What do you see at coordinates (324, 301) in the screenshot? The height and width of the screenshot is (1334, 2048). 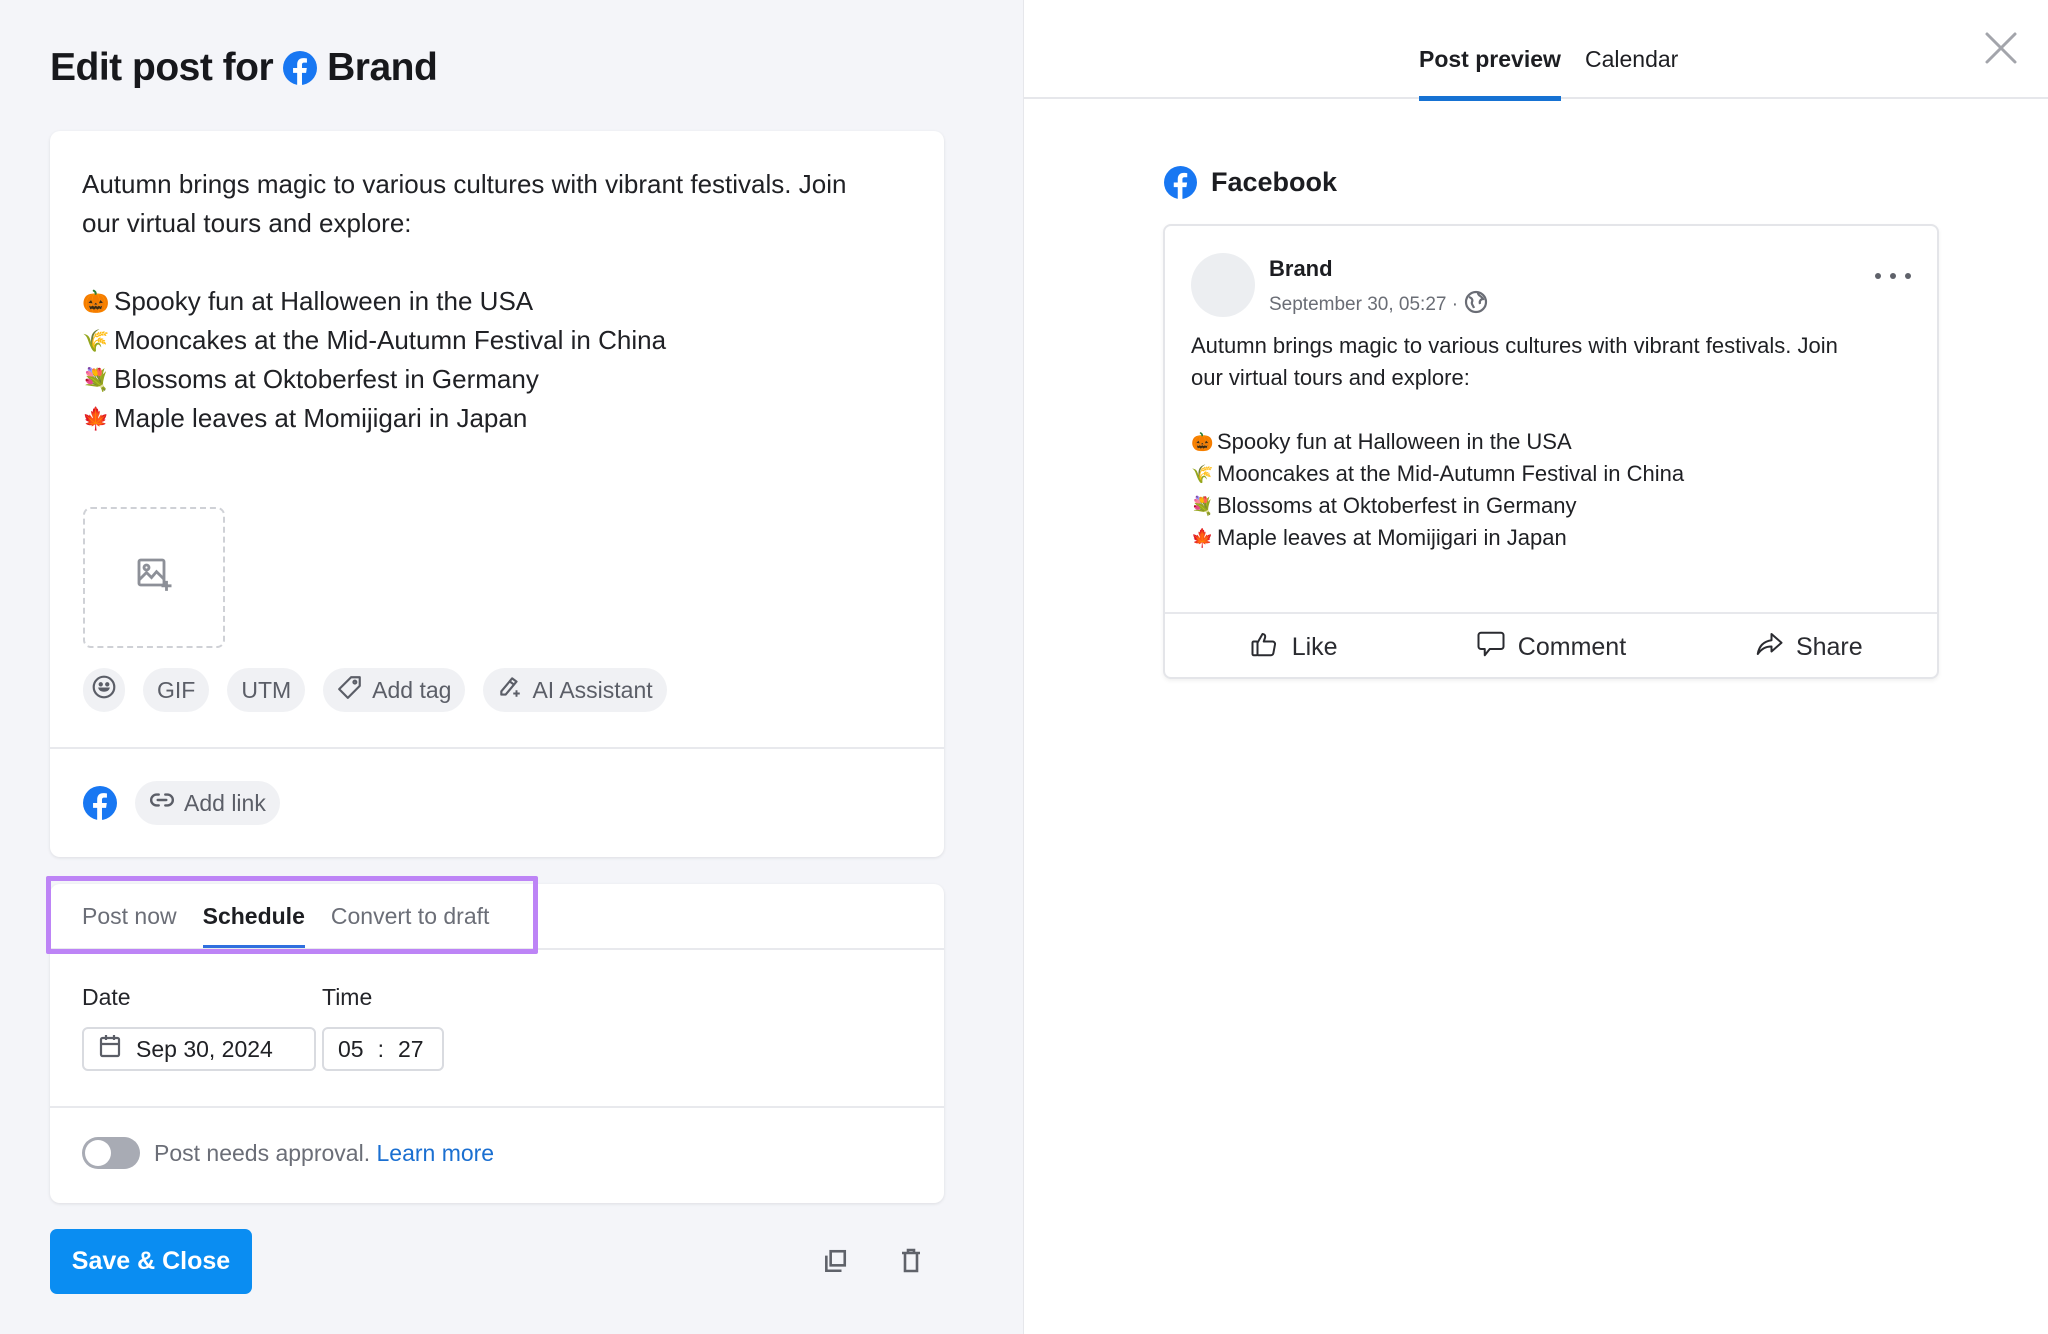 I see `post-list-item-text: Spooky fun at Halloween in the USA` at bounding box center [324, 301].